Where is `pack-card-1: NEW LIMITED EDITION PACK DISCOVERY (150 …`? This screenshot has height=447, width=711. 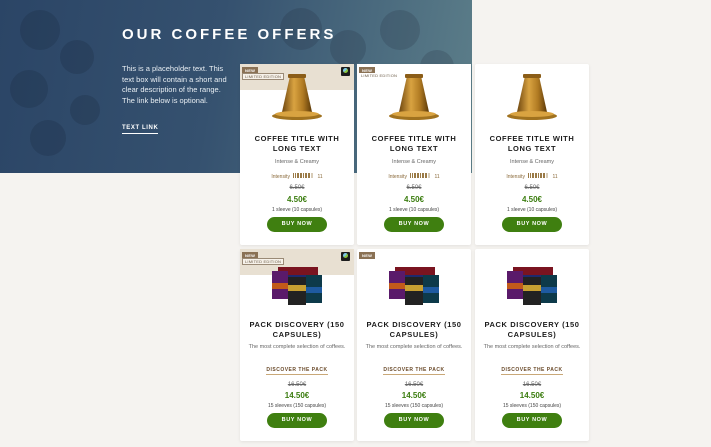 pack-card-1: NEW LIMITED EDITION PACK DISCOVERY (150 … is located at coordinates (297, 345).